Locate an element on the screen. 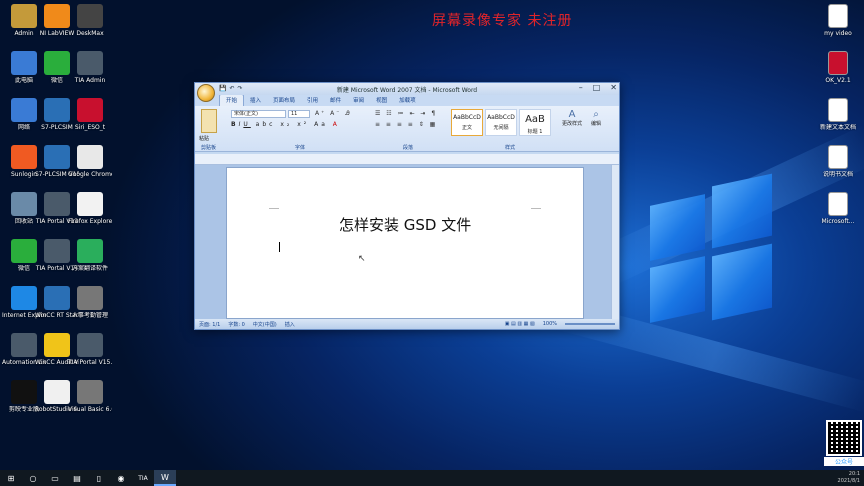 Image resolution: width=864 pixels, height=486 pixels. windows-logo-pane is located at coordinates (742, 211).